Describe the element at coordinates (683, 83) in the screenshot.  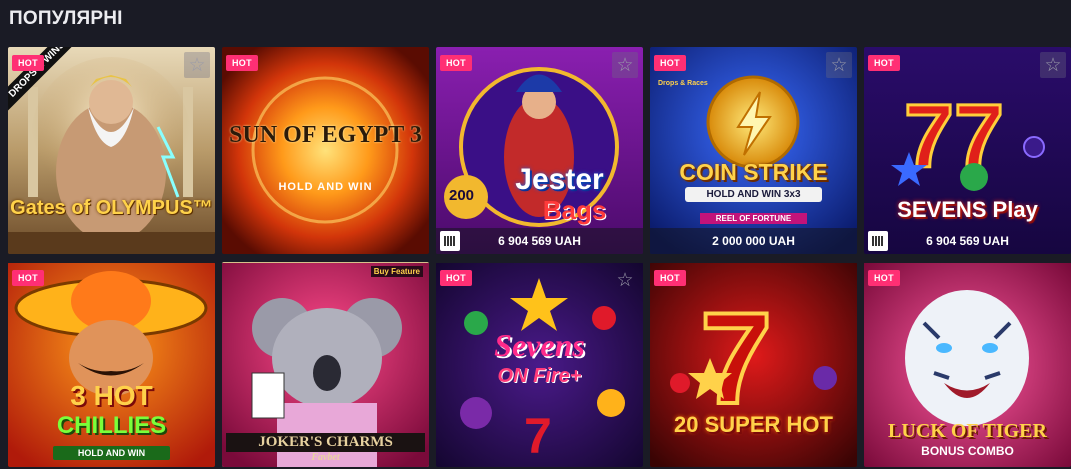
I see `drops-races-badge: Drops & Races` at that location.